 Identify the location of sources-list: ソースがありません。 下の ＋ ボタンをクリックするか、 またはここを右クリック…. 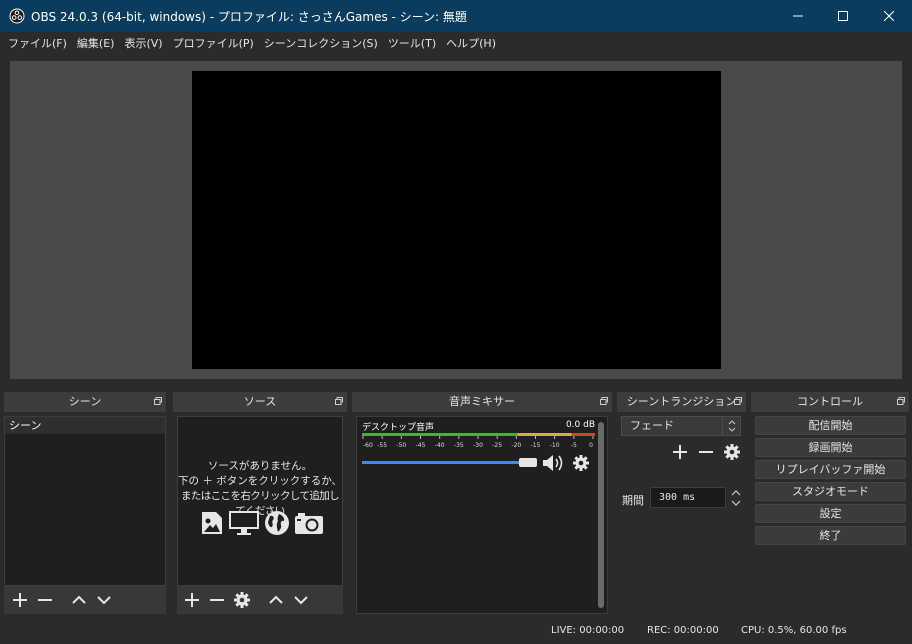
(260, 501).